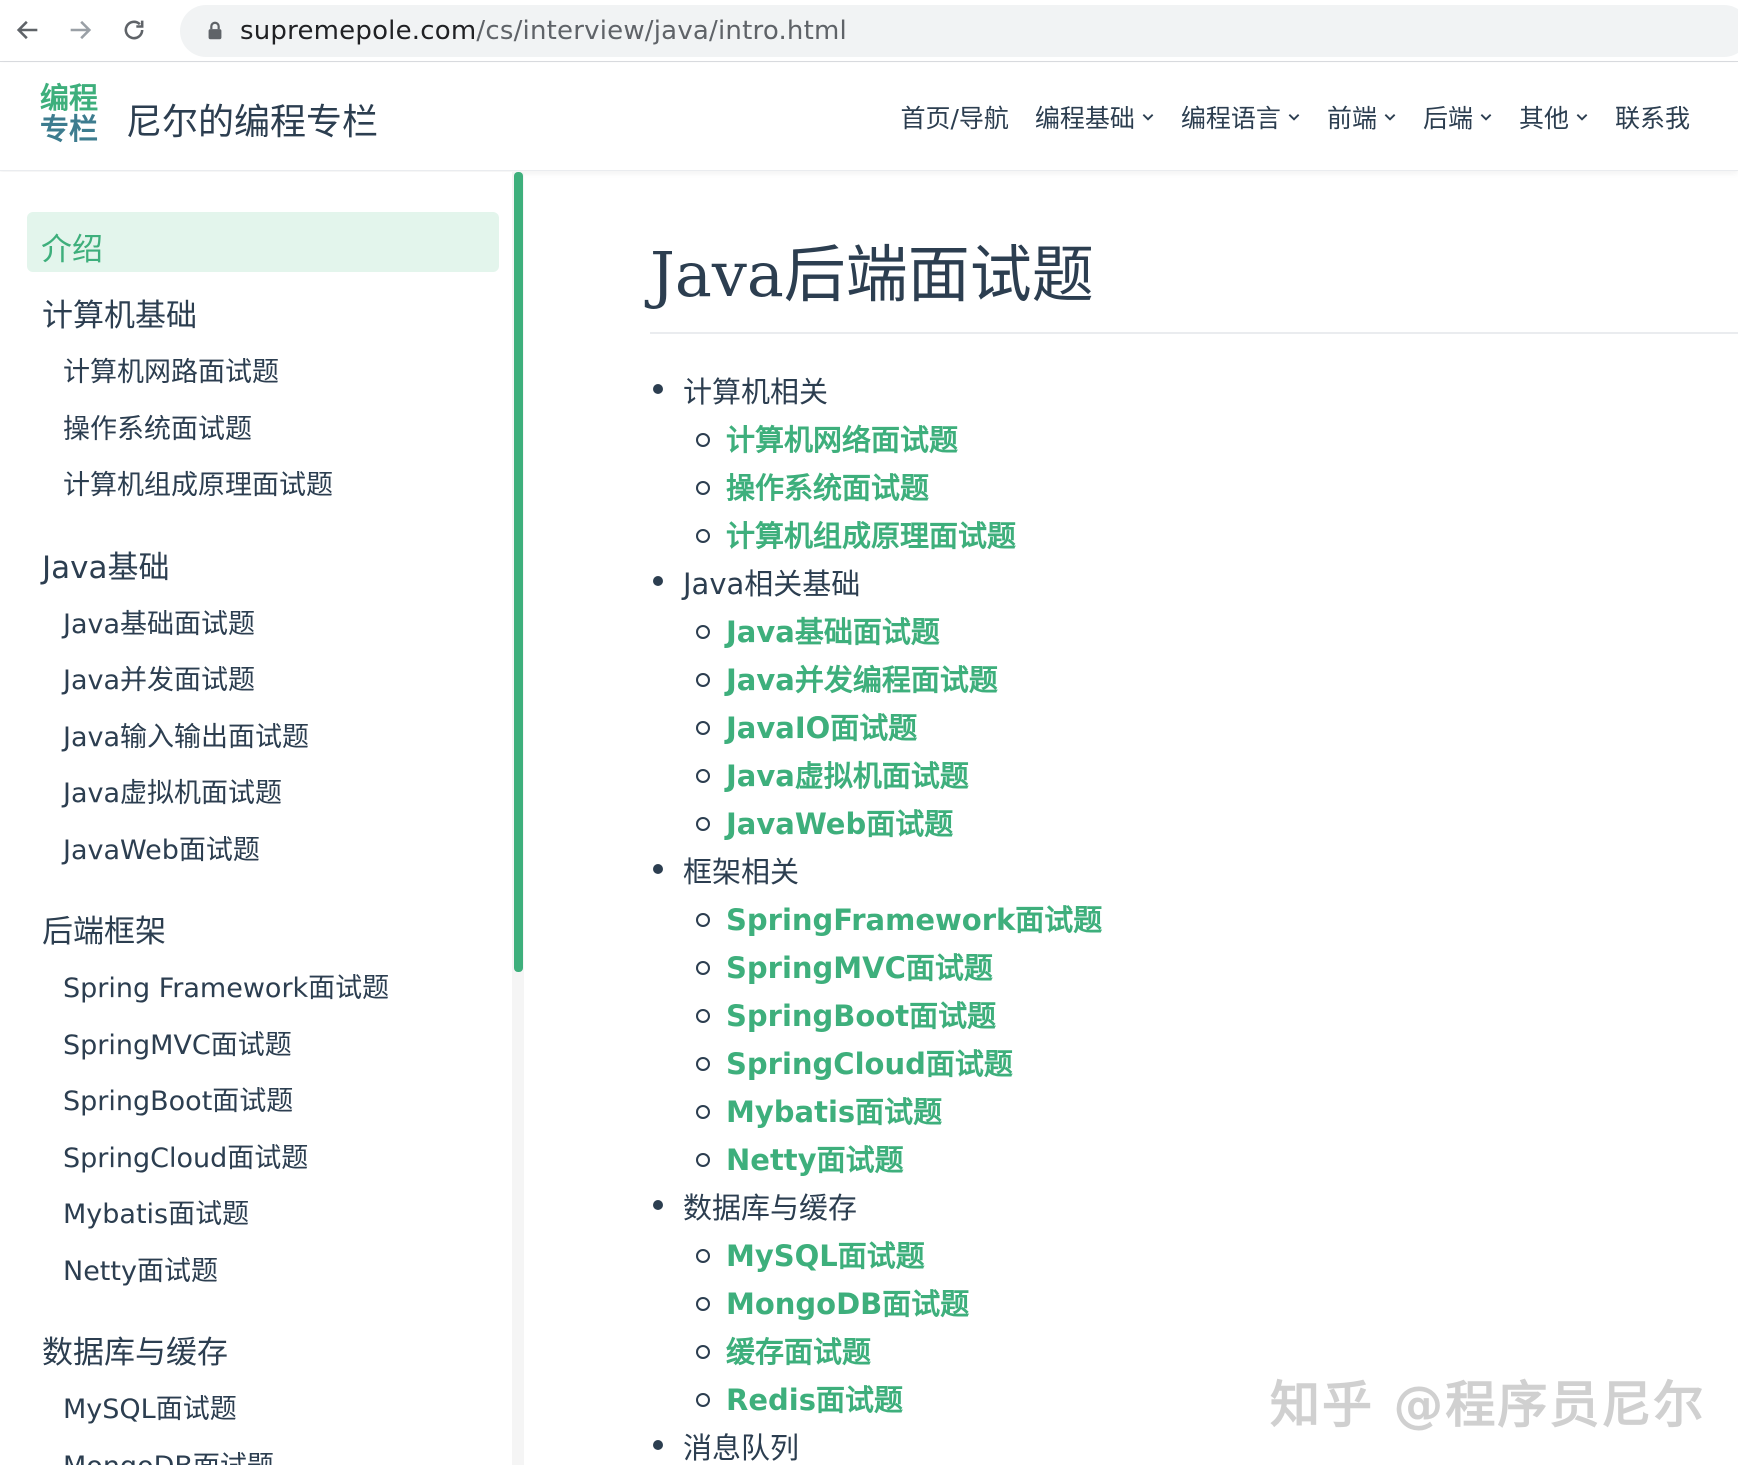  I want to click on content-link-label: SpringBoot面试题, so click(861, 1016).